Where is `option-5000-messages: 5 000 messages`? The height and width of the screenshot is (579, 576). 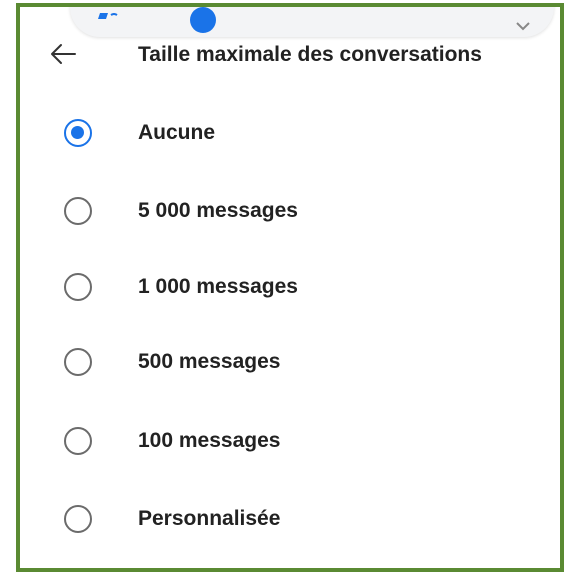 option-5000-messages: 5 000 messages is located at coordinates (290, 211).